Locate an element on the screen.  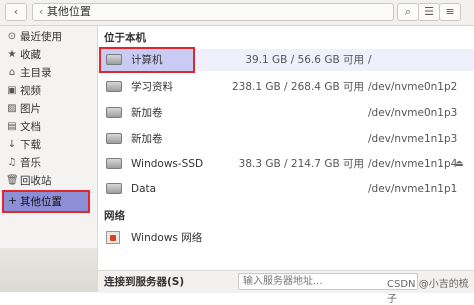
search-button: ⌕ is located at coordinates (408, 12).